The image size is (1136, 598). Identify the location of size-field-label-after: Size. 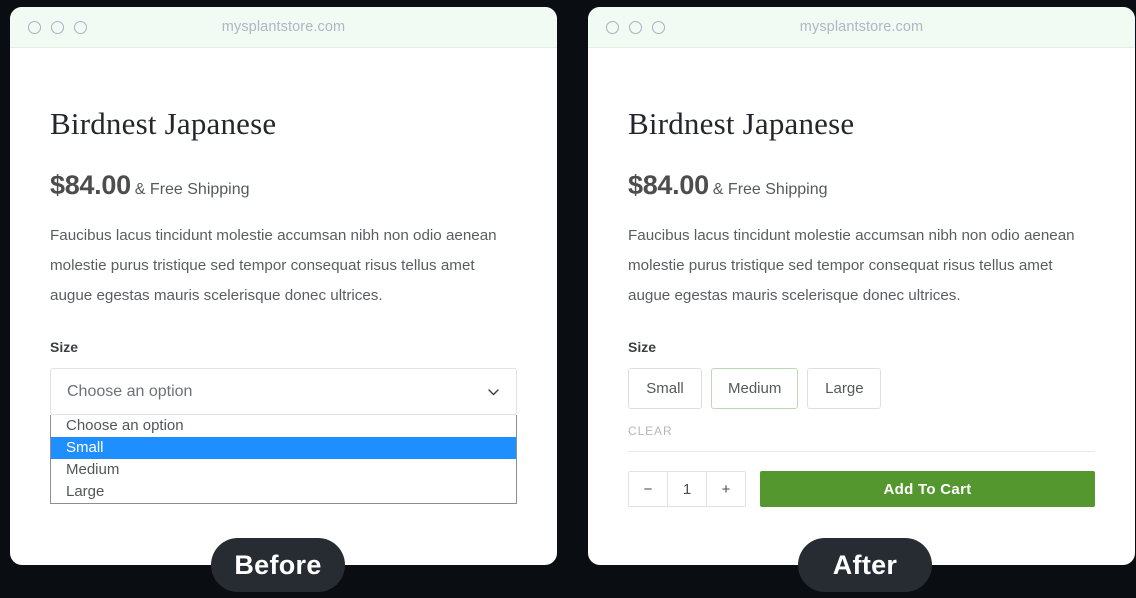
(642, 347).